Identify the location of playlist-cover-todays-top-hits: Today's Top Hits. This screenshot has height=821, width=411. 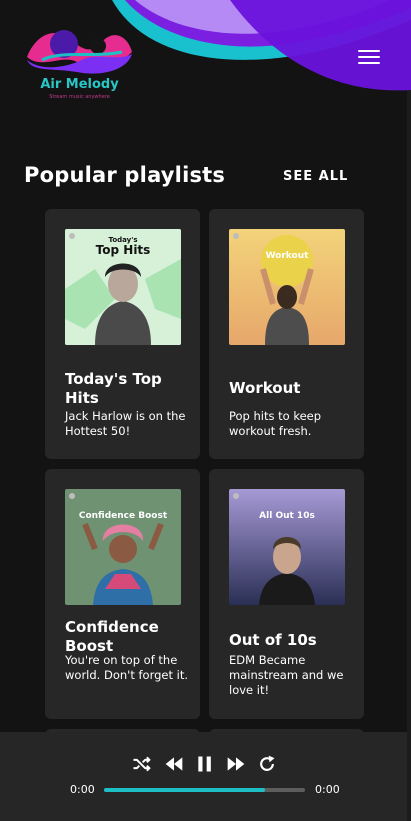
(123, 287).